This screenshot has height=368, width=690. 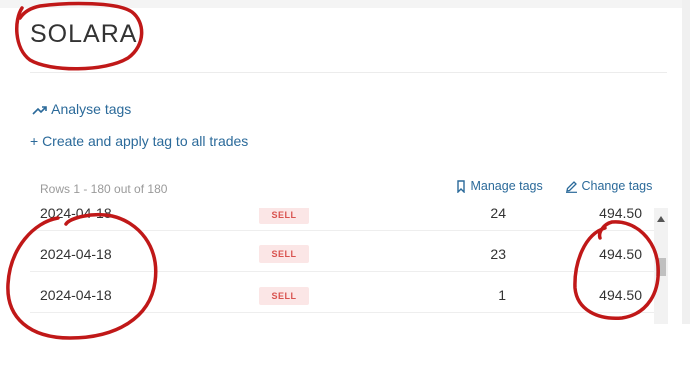 What do you see at coordinates (342, 292) in the screenshot?
I see `table-row: 2024-04-18 SELL 1 494.50` at bounding box center [342, 292].